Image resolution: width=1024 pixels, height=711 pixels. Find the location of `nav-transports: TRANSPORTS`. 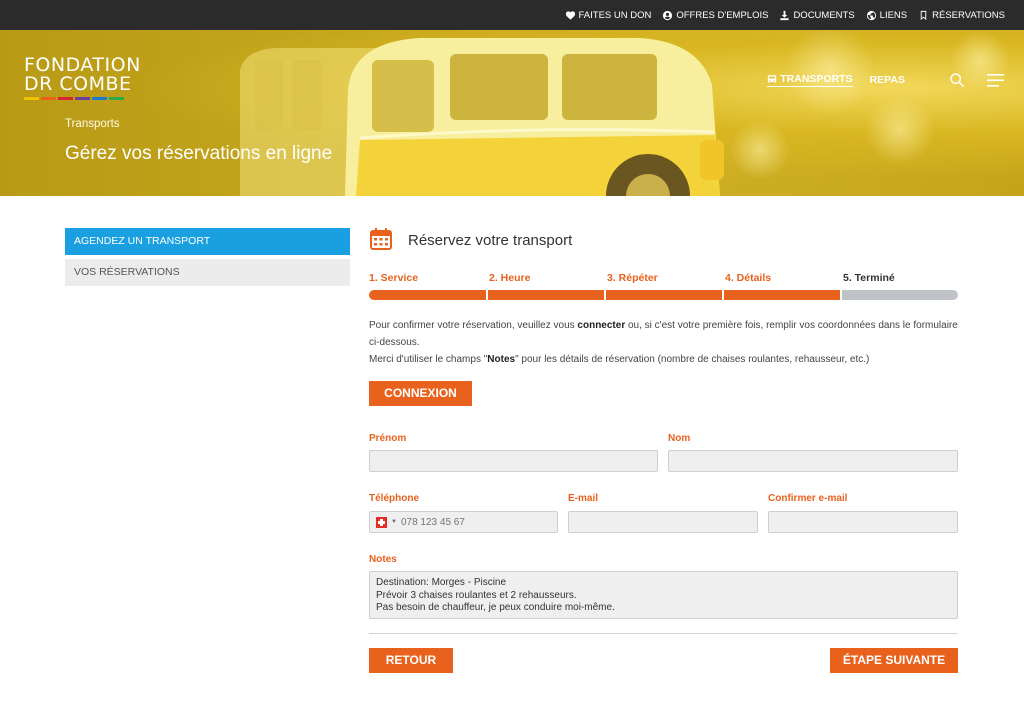

nav-transports: TRANSPORTS is located at coordinates (810, 80).